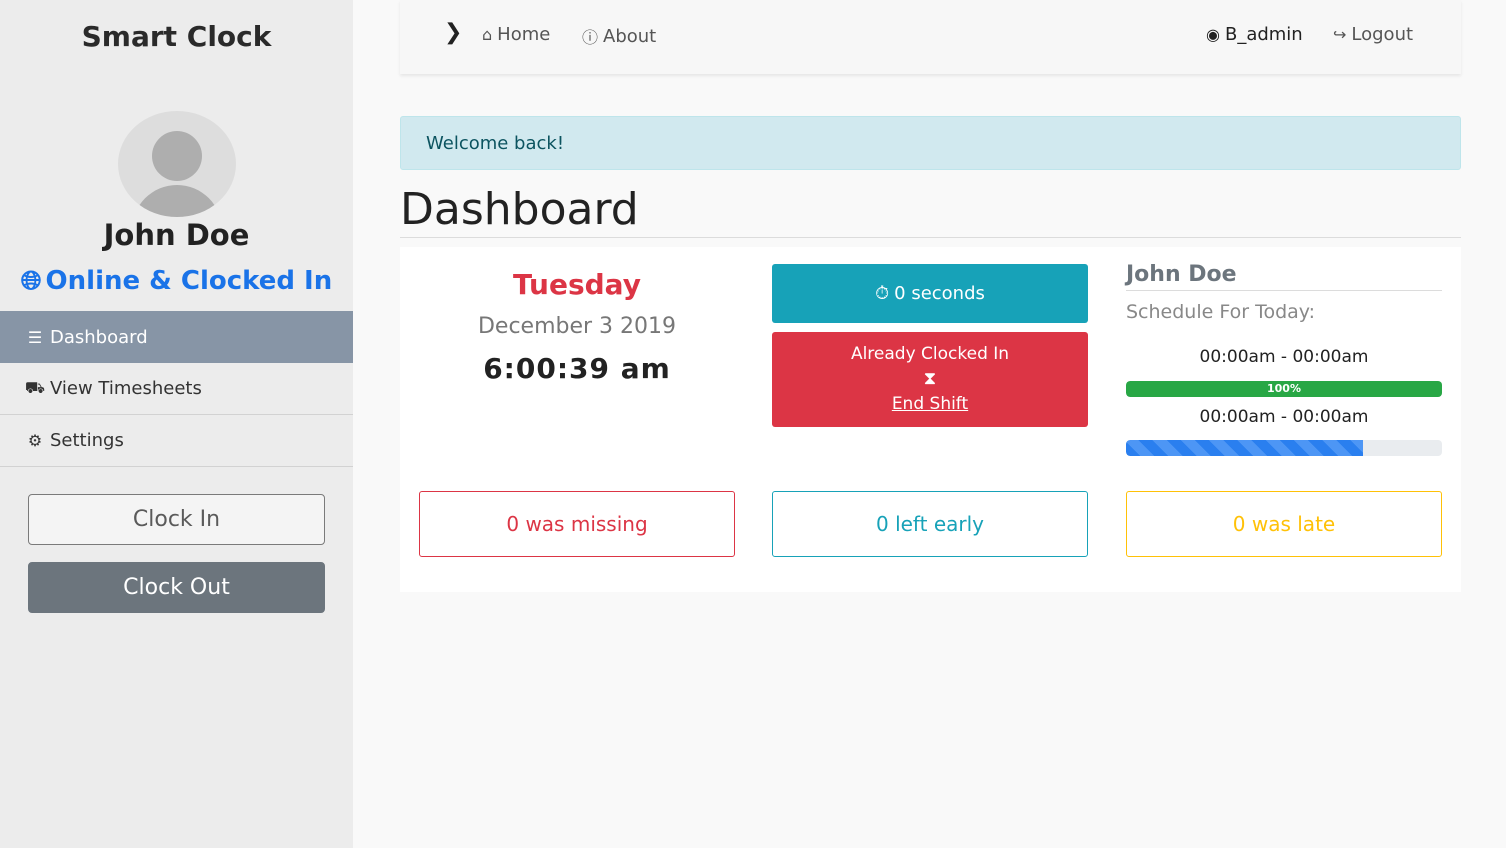 This screenshot has height=848, width=1506. I want to click on sidebar-item-timesheets: ⛟ View Timesheets, so click(176, 389).